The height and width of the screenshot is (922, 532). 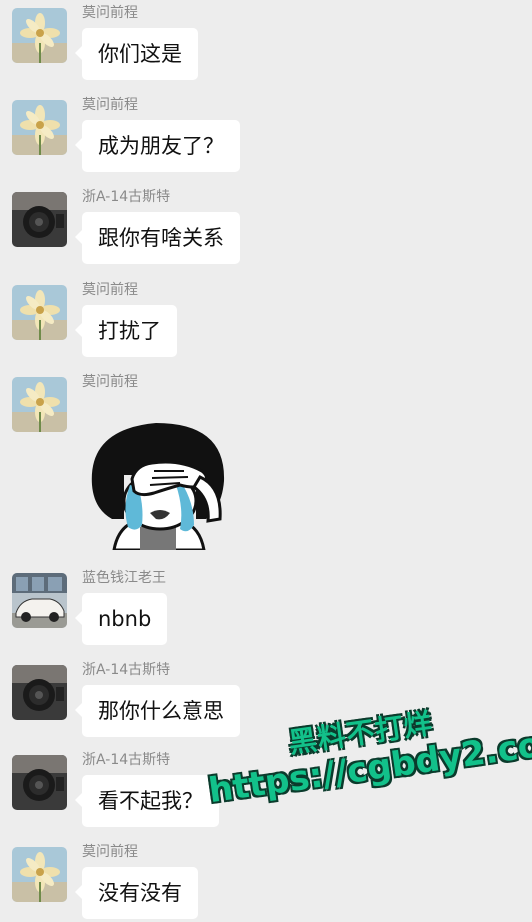 I want to click on message-bubble: 成为朋友了？, so click(x=157, y=146).